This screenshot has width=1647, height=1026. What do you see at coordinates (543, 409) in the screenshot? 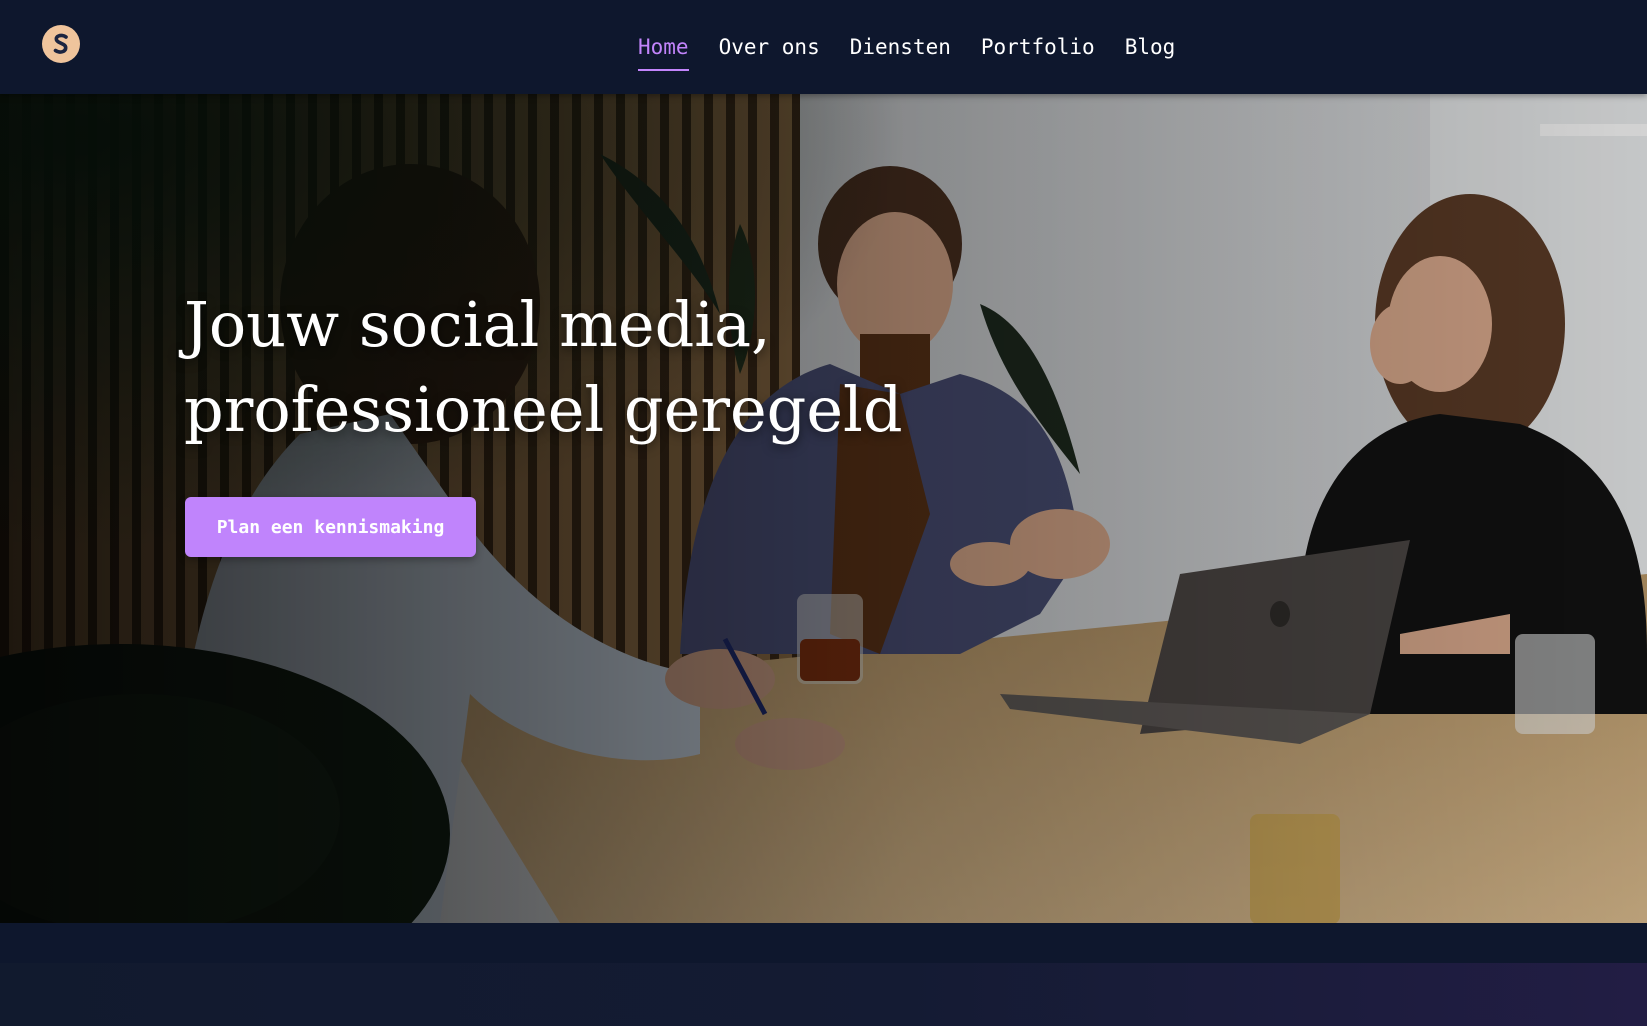
I see `hero-title-line-2: professioneel geregeld` at bounding box center [543, 409].